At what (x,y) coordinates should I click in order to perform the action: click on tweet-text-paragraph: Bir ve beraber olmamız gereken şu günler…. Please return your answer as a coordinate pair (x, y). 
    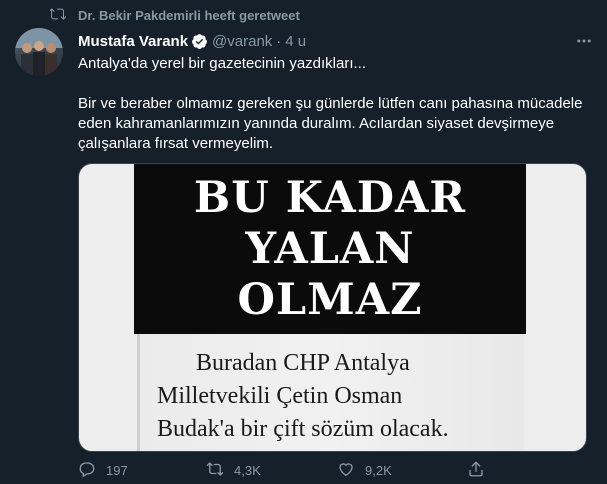
    Looking at the image, I should click on (330, 123).